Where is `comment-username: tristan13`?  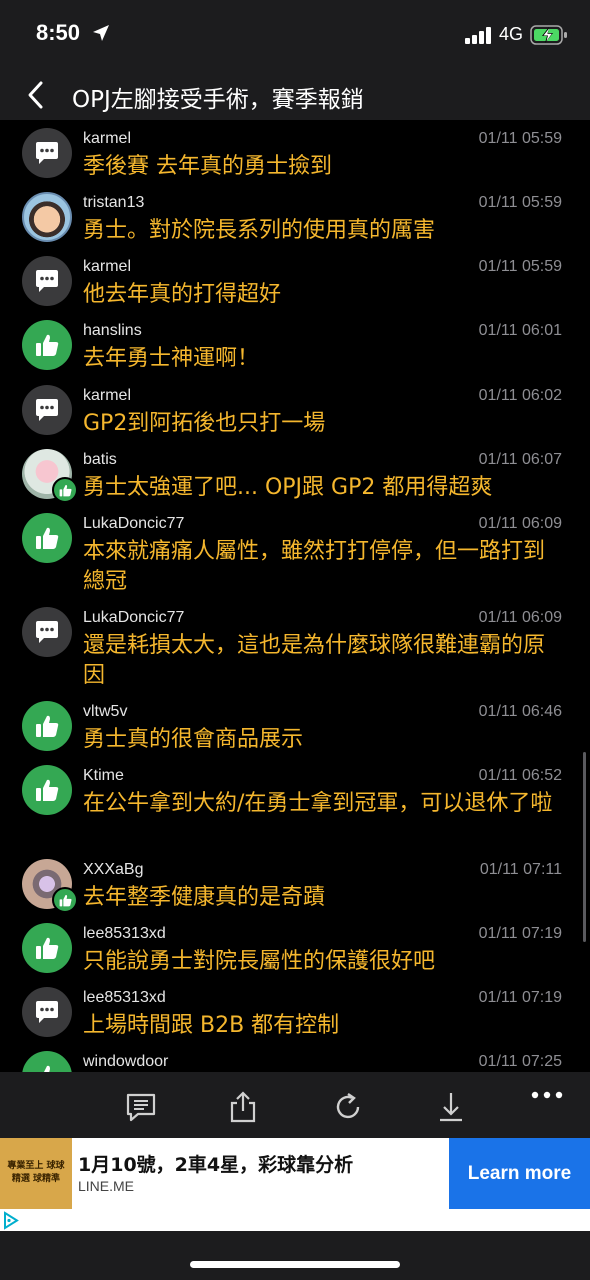 comment-username: tristan13 is located at coordinates (113, 203).